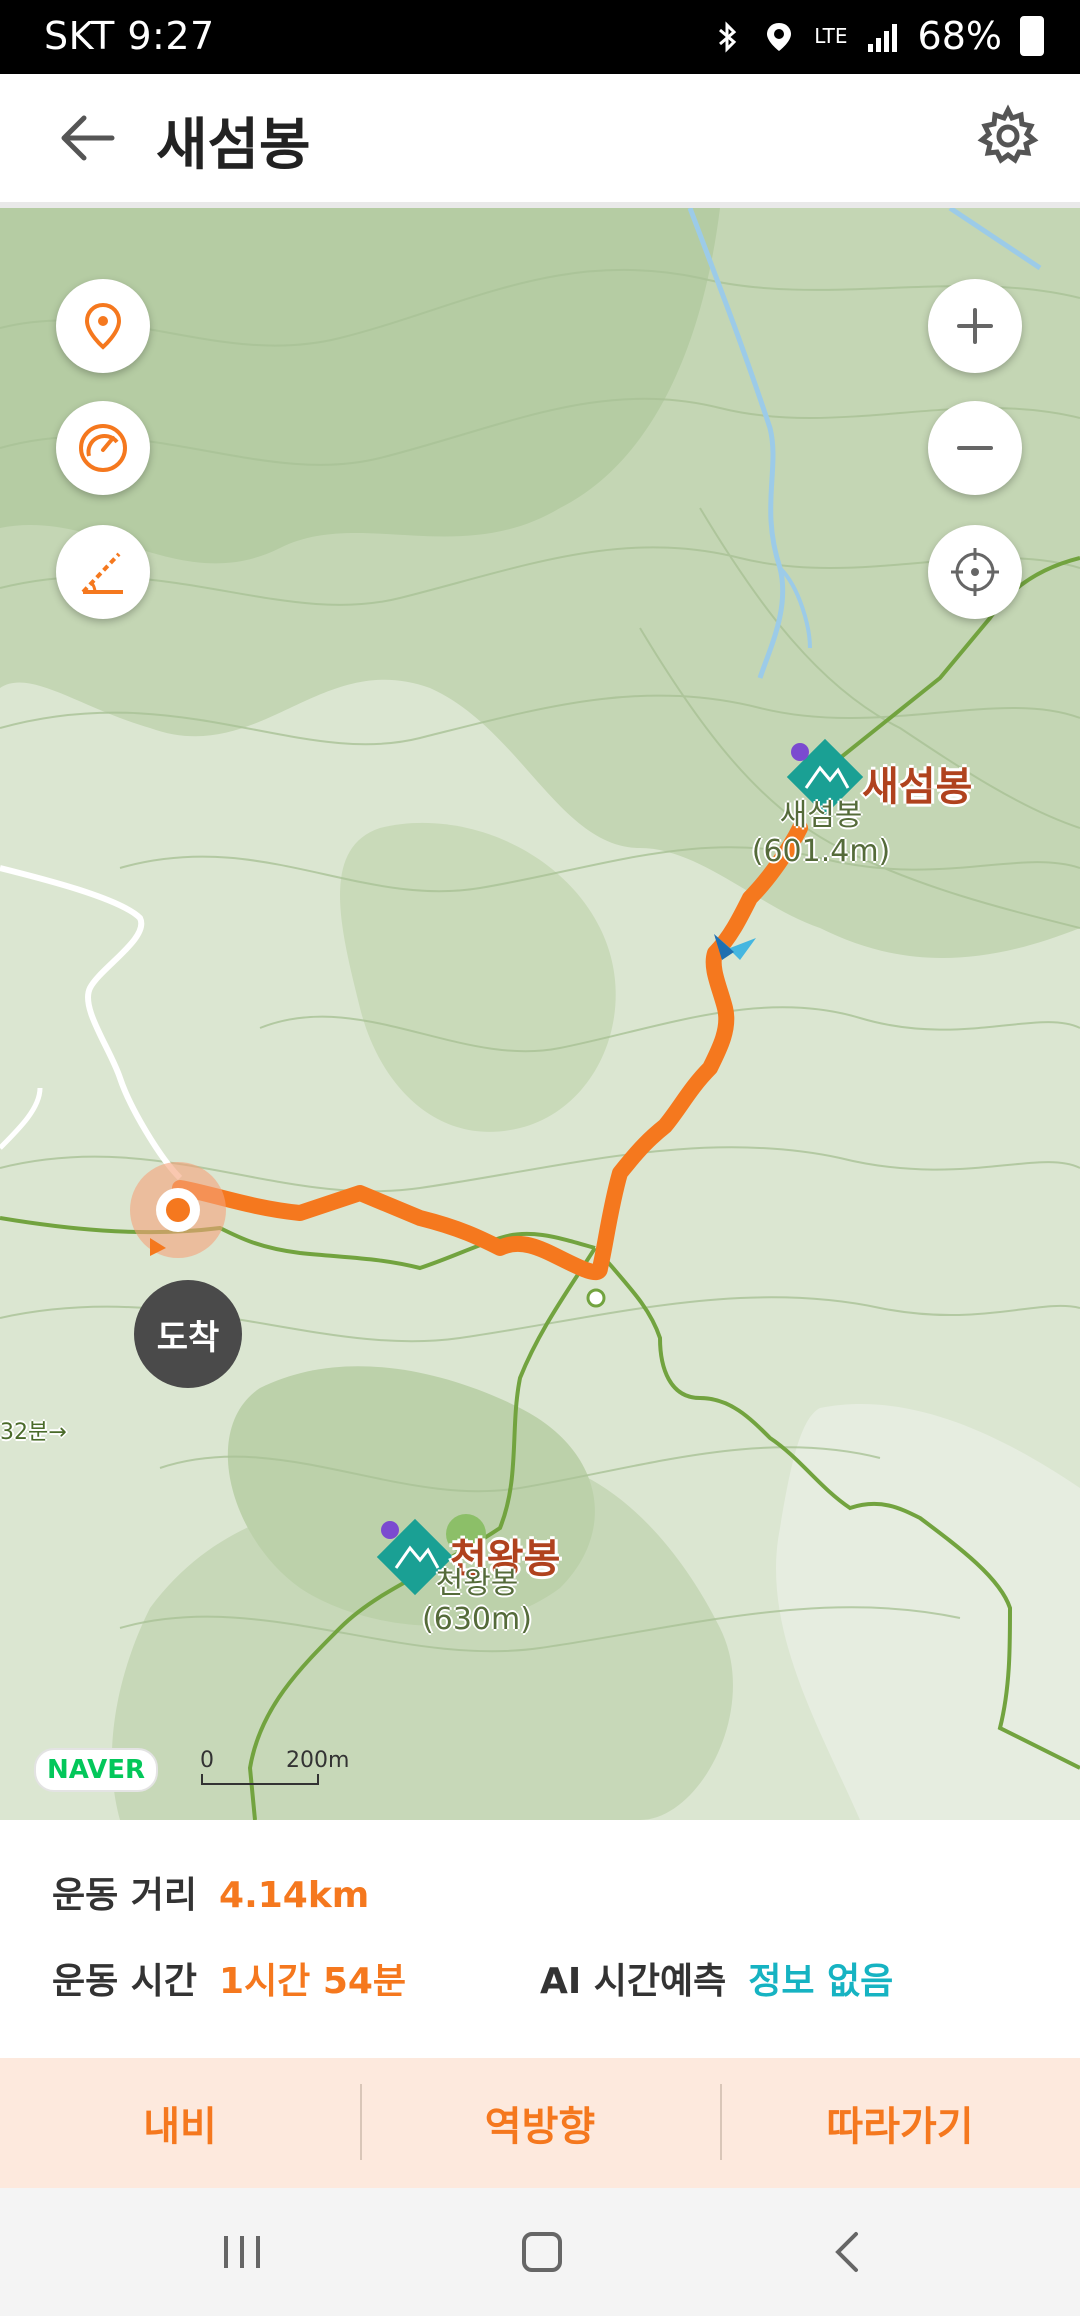 The height and width of the screenshot is (2316, 1080). I want to click on network-type: LTE, so click(831, 36).